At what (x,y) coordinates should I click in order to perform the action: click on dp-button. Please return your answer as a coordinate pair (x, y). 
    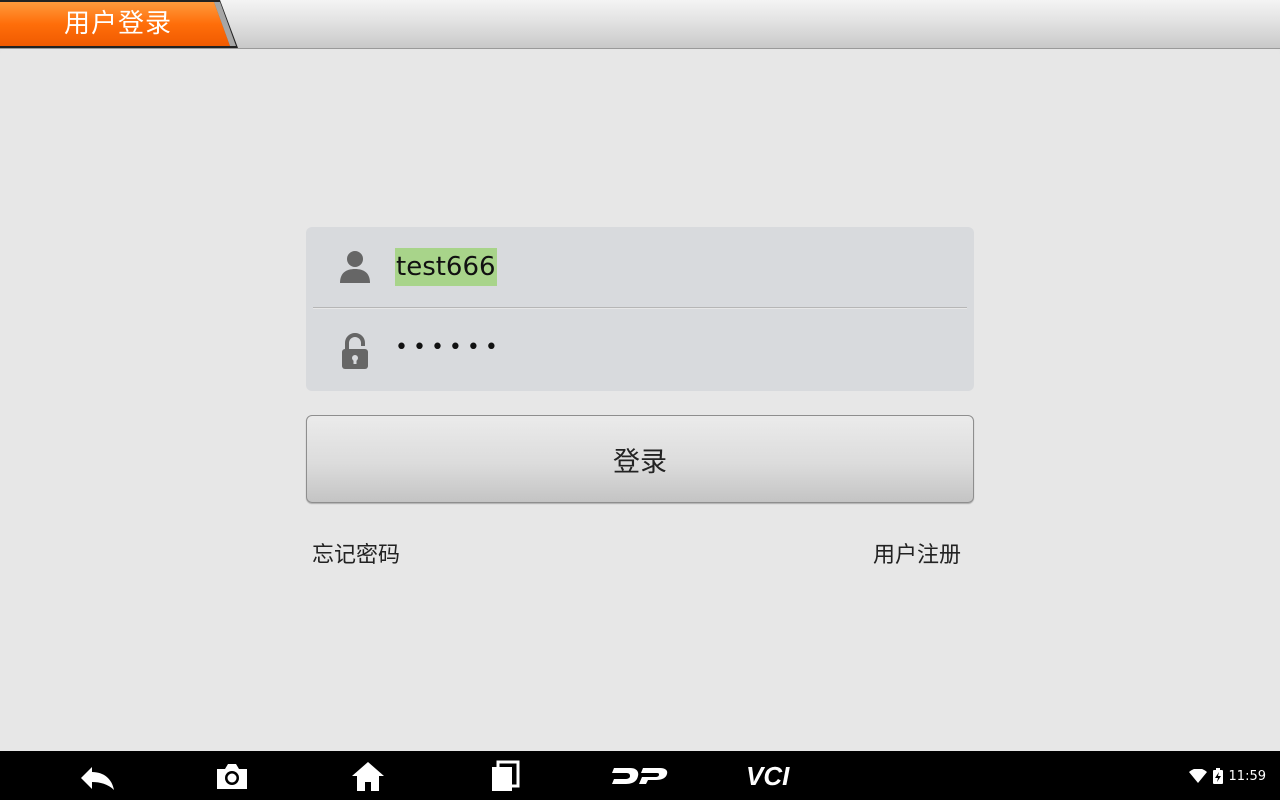
    Looking at the image, I should click on (640, 776).